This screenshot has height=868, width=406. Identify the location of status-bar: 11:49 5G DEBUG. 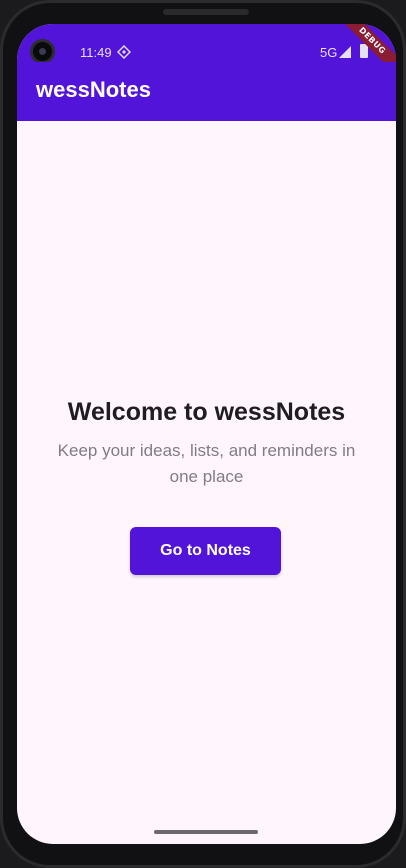
(206, 52).